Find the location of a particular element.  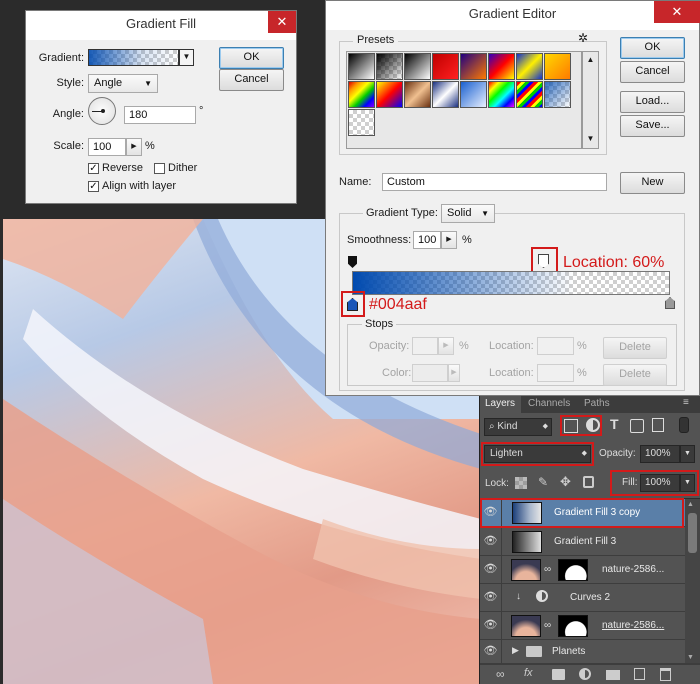

style-label: Style: is located at coordinates (70, 83).